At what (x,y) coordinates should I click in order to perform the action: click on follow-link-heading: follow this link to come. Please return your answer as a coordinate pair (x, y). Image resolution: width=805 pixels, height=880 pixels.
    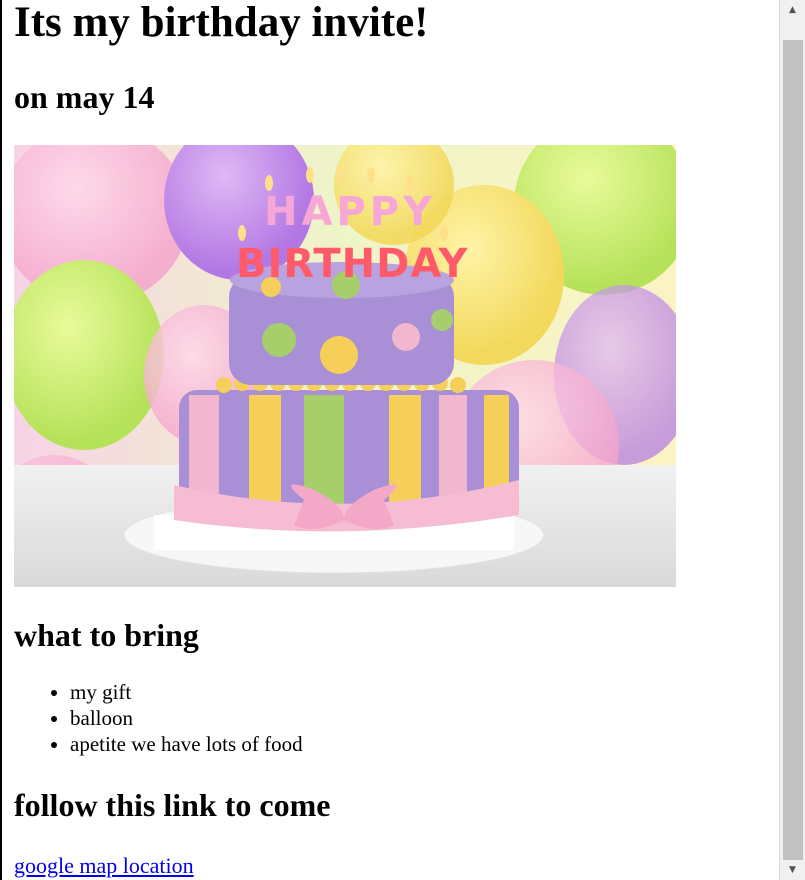
    Looking at the image, I should click on (172, 805).